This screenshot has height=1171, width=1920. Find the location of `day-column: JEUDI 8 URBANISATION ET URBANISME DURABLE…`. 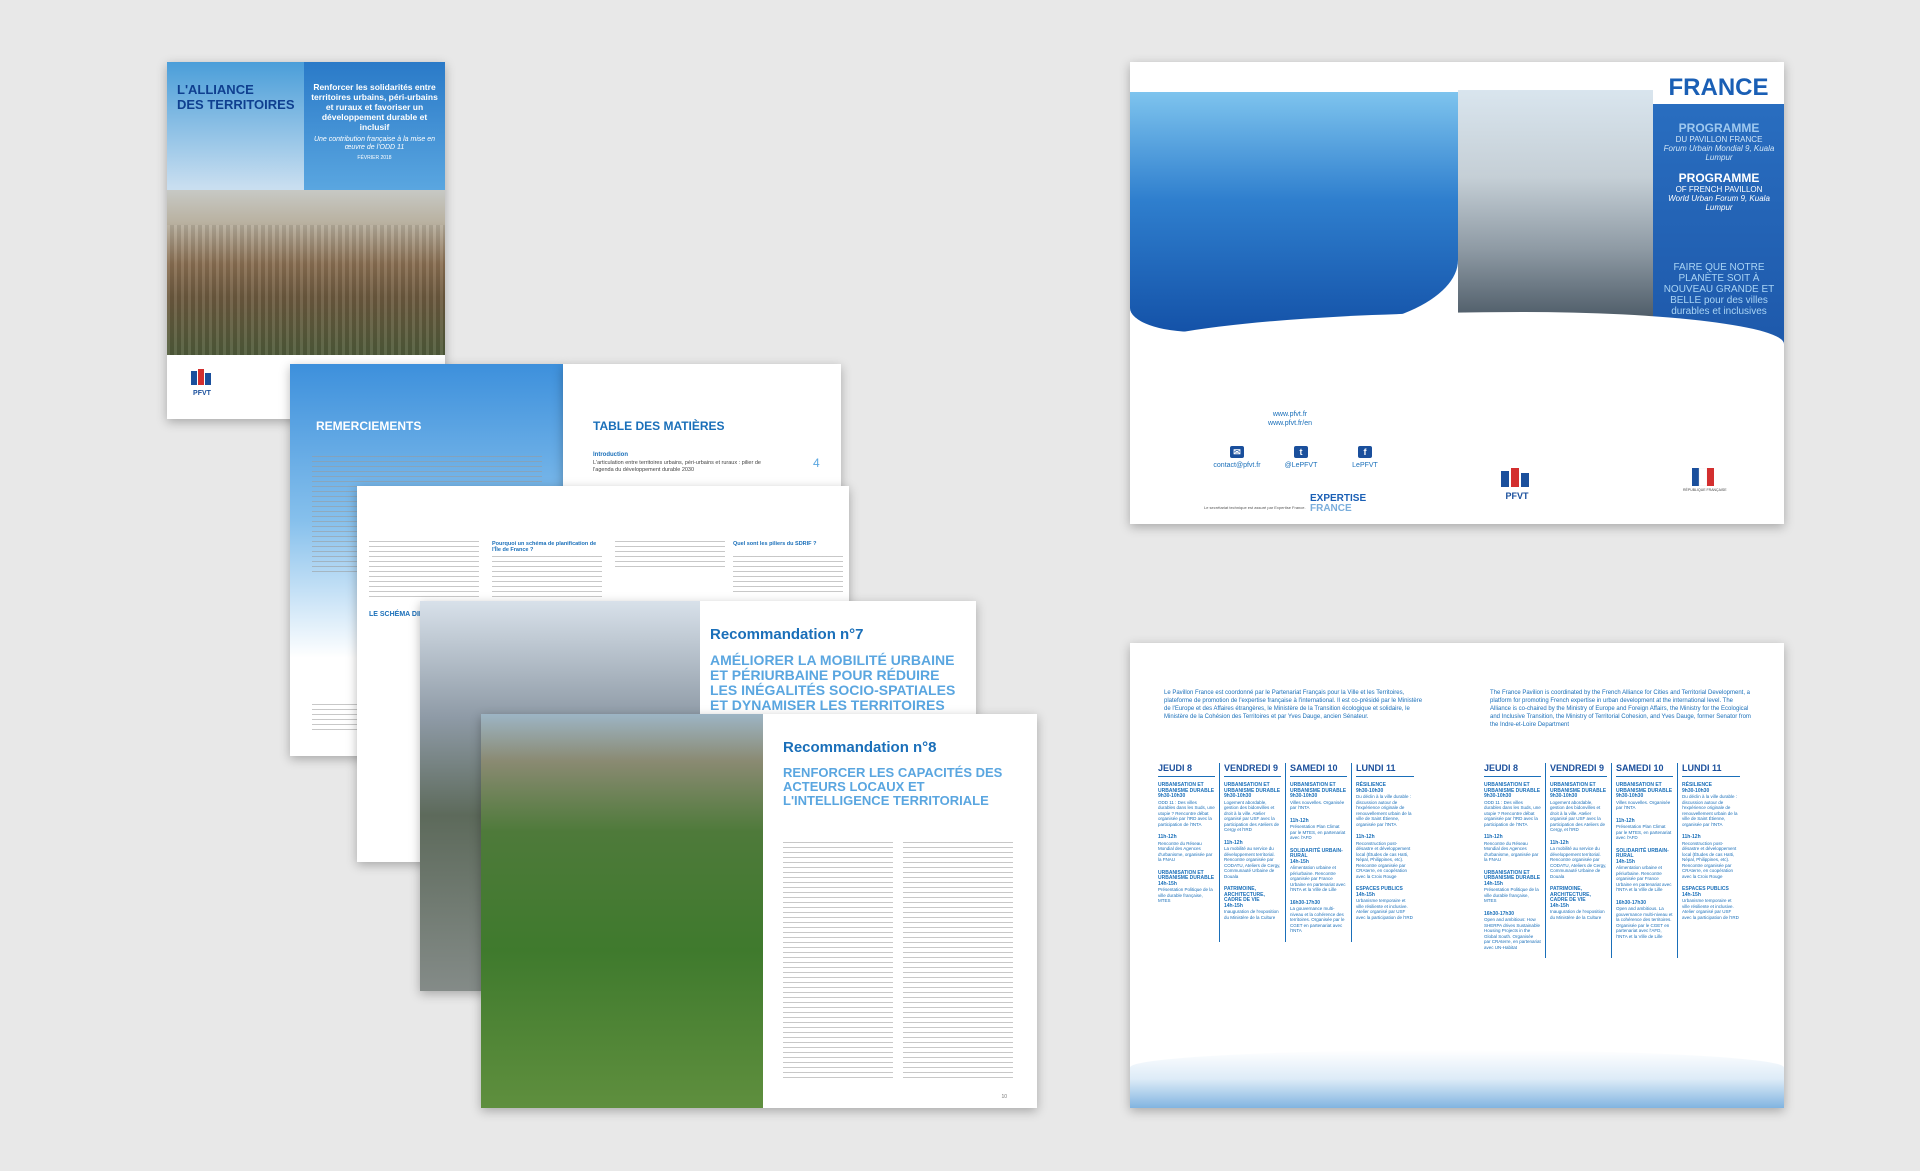

day-column: JEUDI 8 URBANISATION ET URBANISME DURABLE… is located at coordinates (1513, 860).